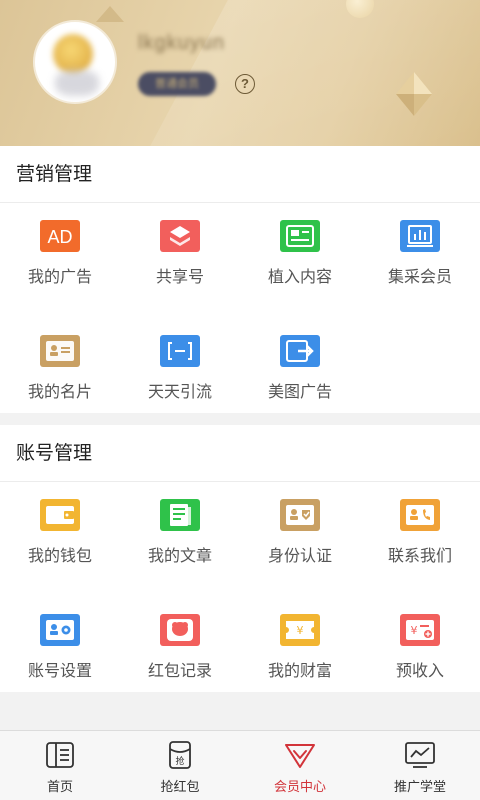 The image size is (480, 800). What do you see at coordinates (59, 786) in the screenshot?
I see `tab-label: 首页` at bounding box center [59, 786].